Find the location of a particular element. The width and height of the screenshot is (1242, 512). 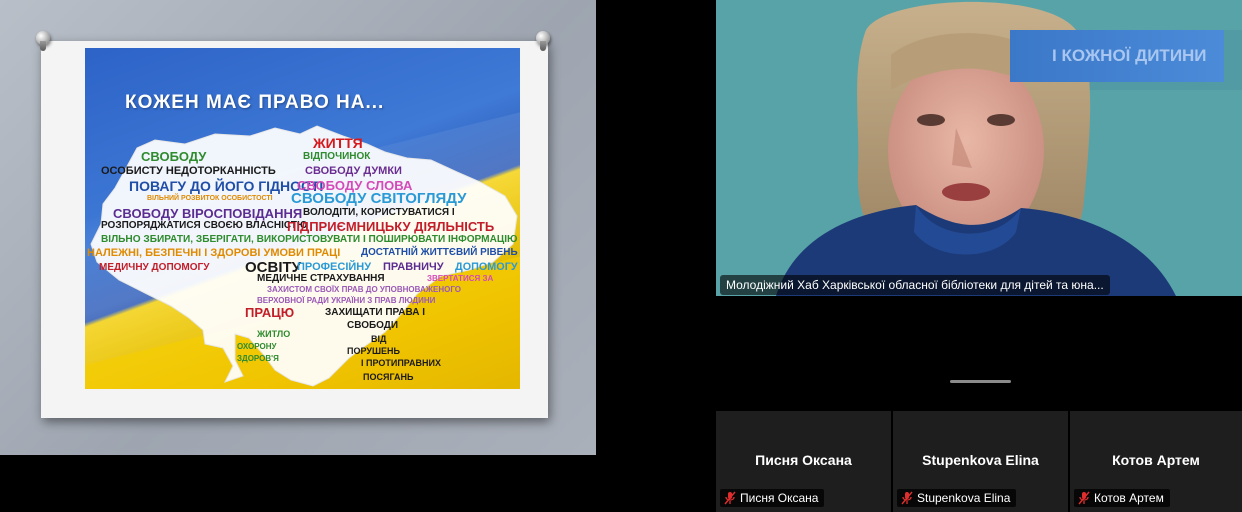

poster-word: ПОСЯГАНЬ is located at coordinates (388, 377).